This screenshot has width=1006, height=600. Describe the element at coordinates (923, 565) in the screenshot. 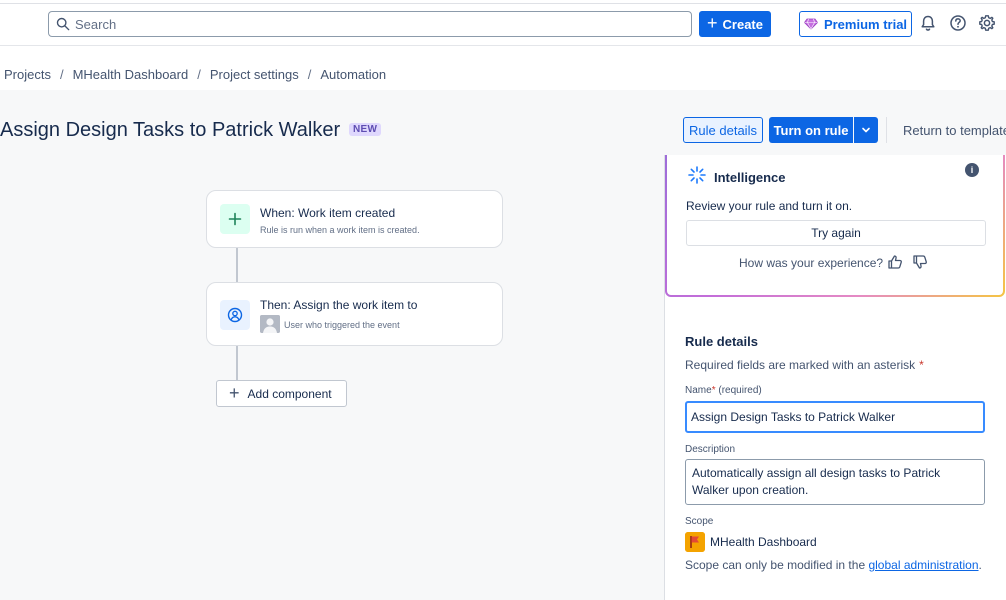

I see `global-administration-link: global administration` at that location.